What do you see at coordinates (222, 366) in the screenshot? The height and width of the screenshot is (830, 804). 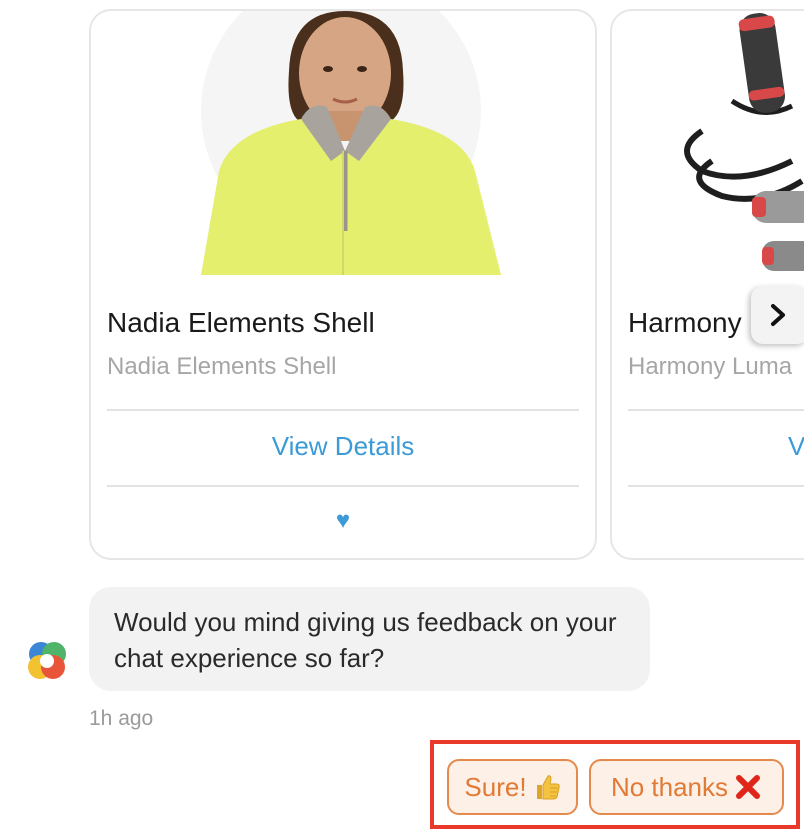 I see `product-subtitle: Nadia Elements Shell` at bounding box center [222, 366].